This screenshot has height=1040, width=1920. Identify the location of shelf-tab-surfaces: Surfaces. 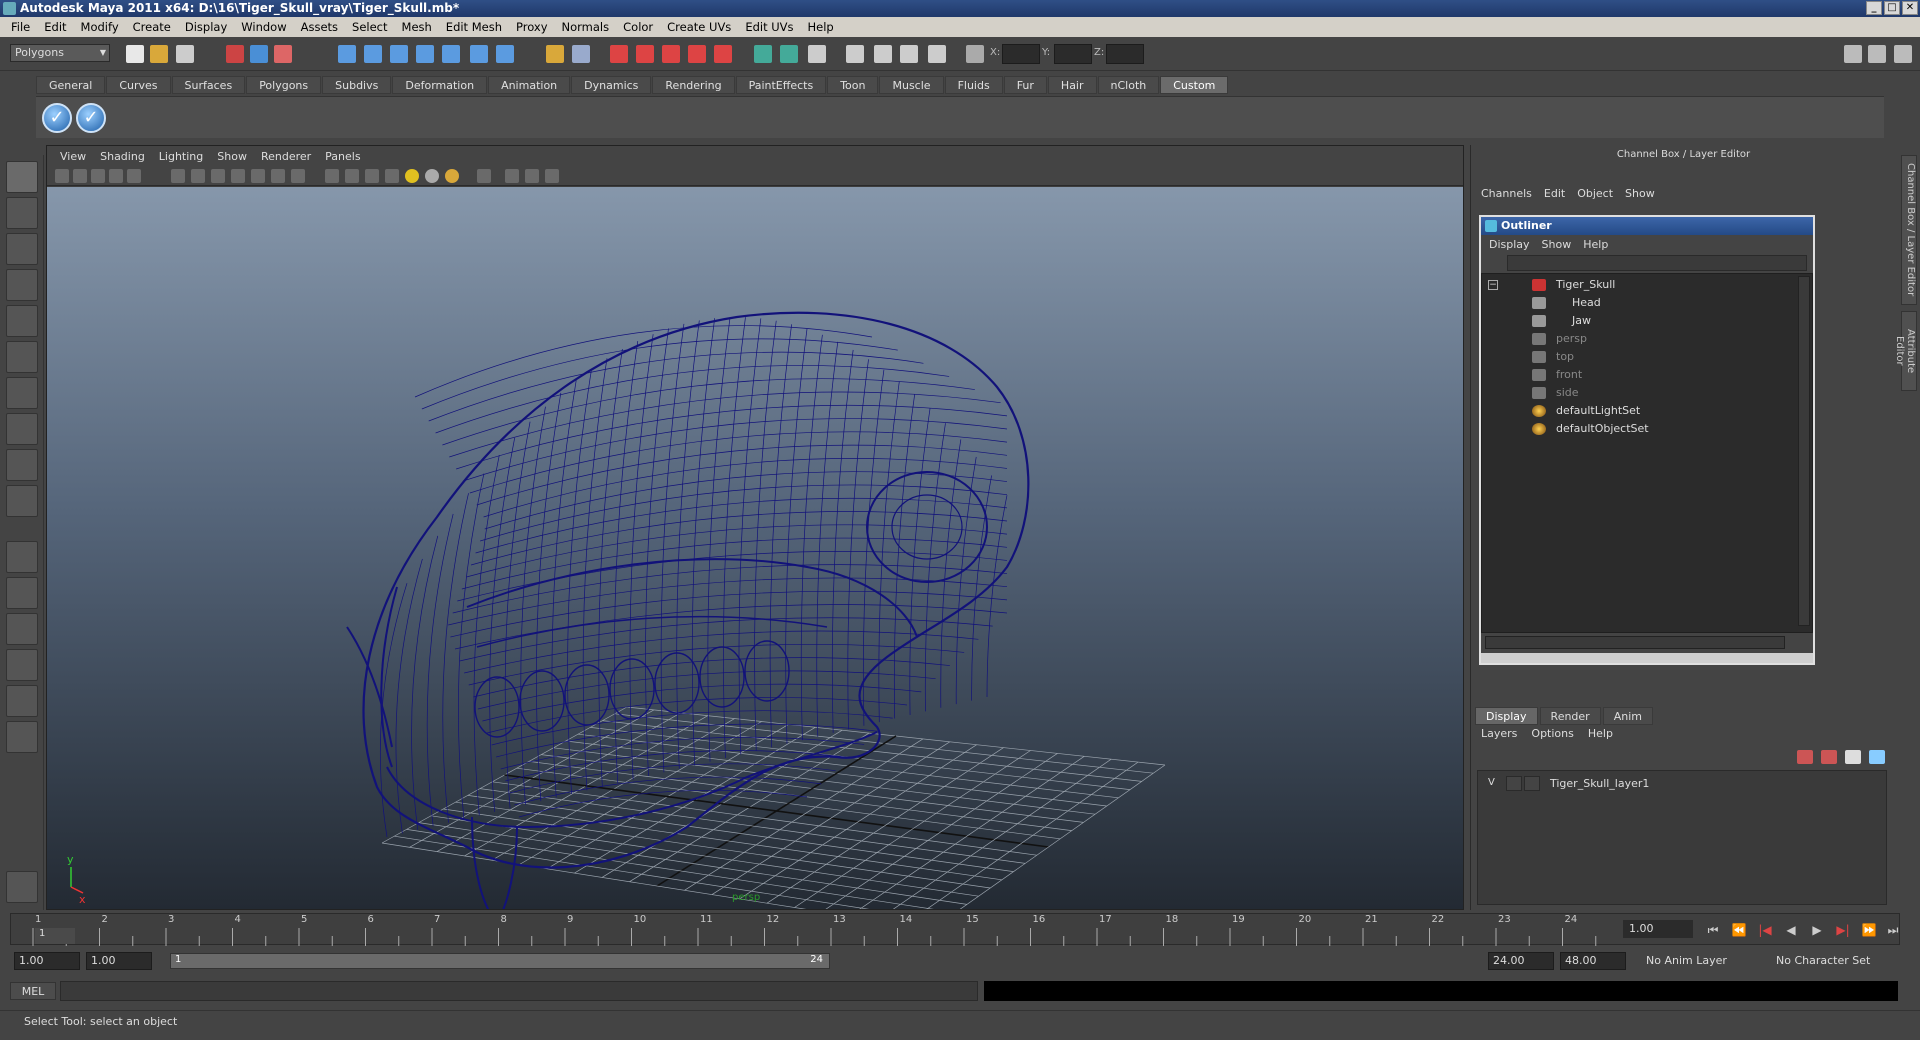
(208, 85).